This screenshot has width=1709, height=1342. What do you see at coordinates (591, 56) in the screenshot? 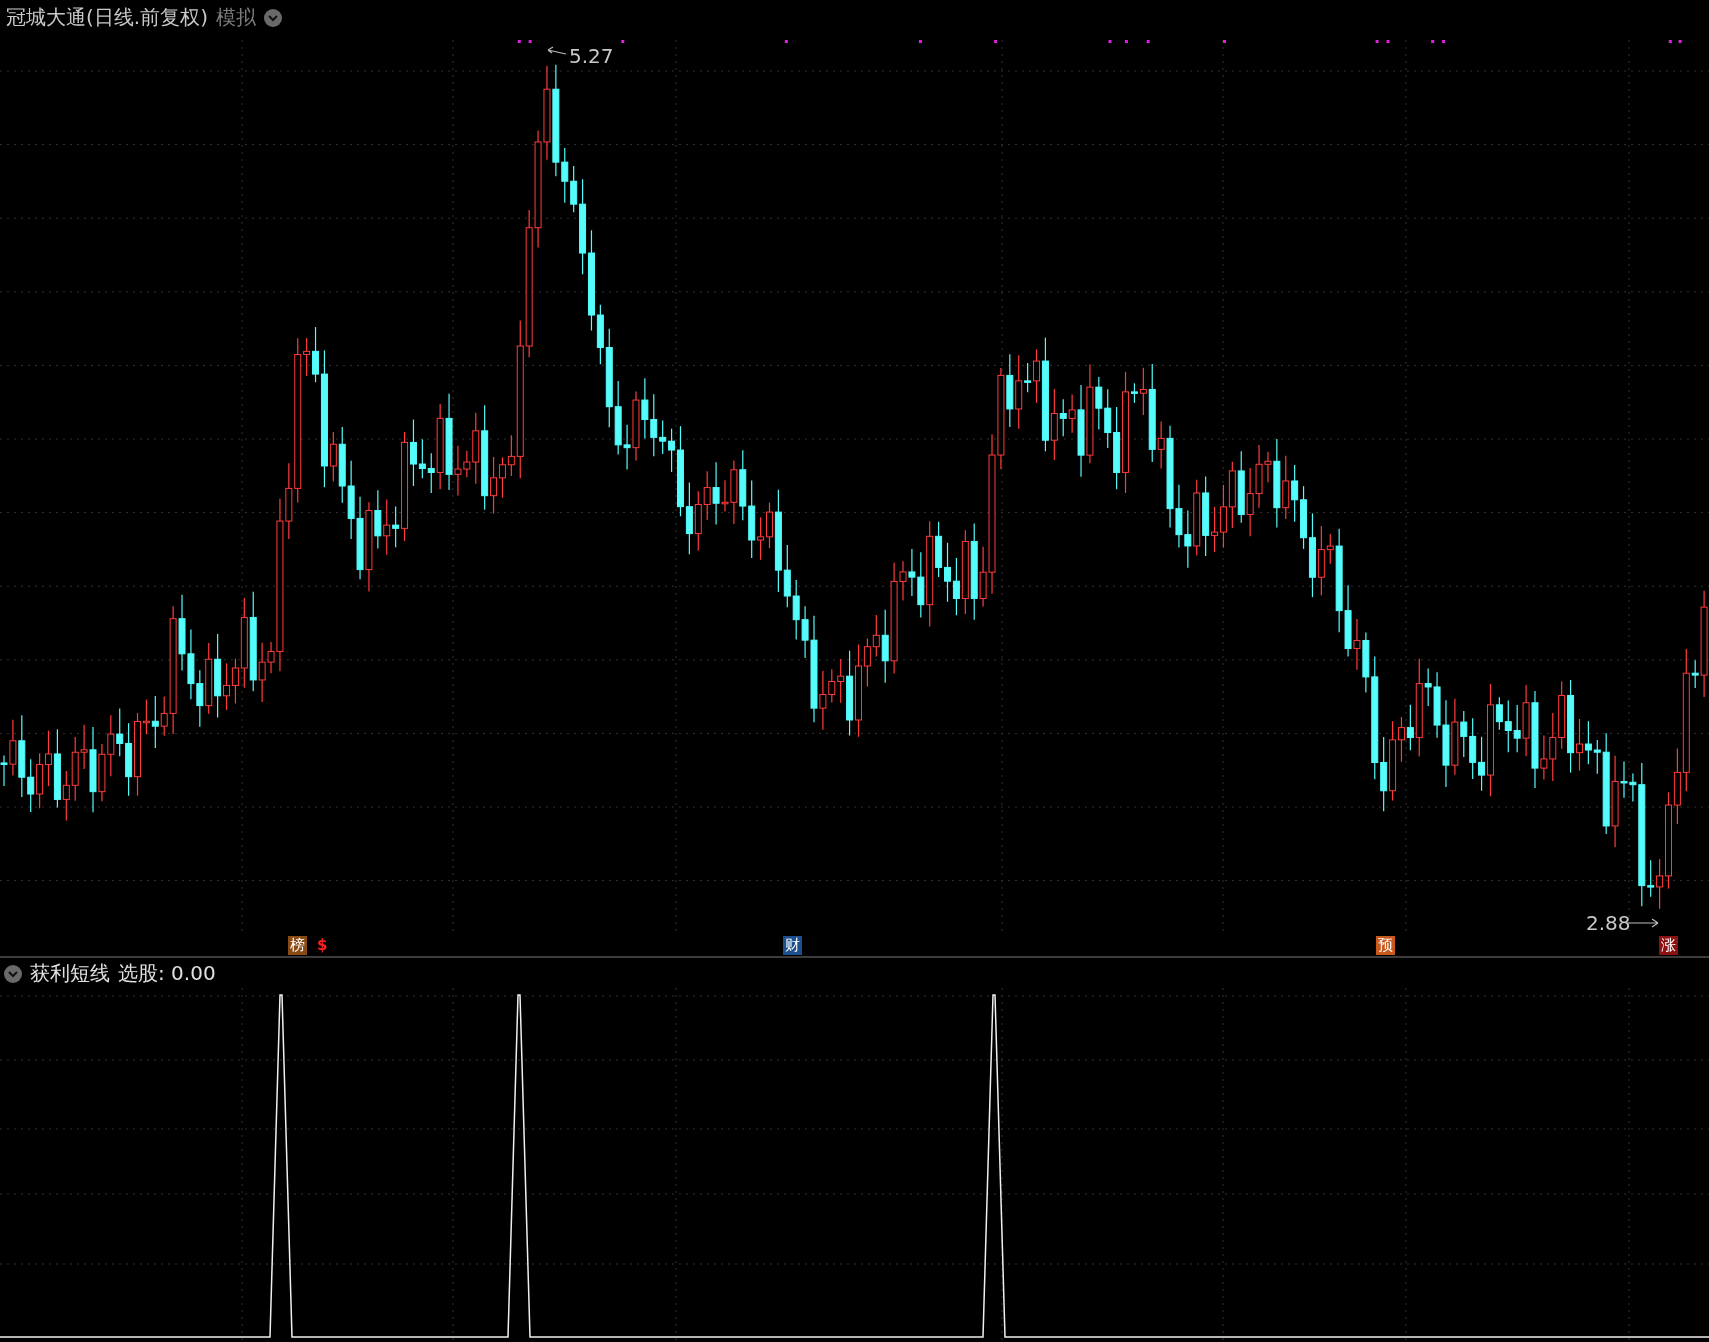
I see `high-price-label: 5.27` at bounding box center [591, 56].